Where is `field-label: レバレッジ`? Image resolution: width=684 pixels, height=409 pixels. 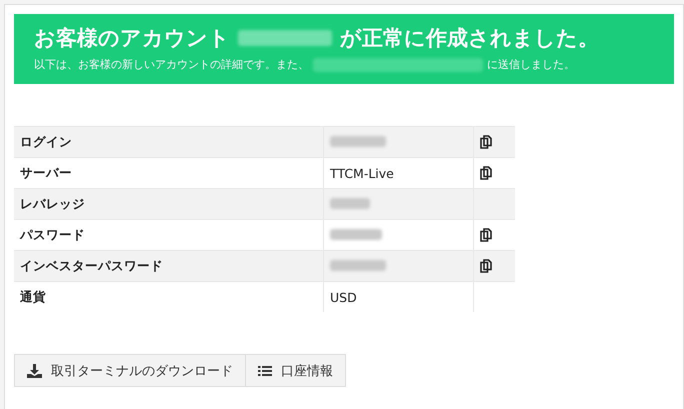
field-label: レバレッジ is located at coordinates (52, 203).